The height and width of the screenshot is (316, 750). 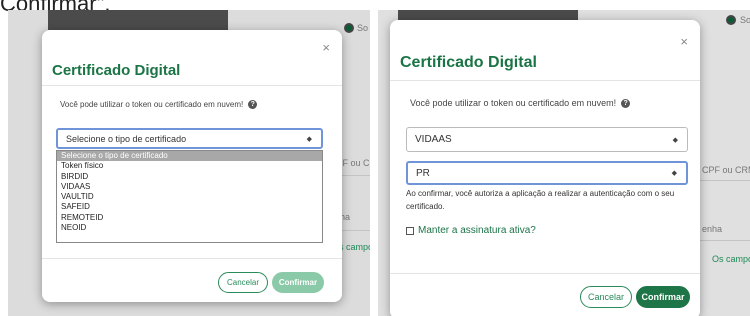 What do you see at coordinates (477, 230) in the screenshot?
I see `keep-signature-label: Manter a assinatura ativa?` at bounding box center [477, 230].